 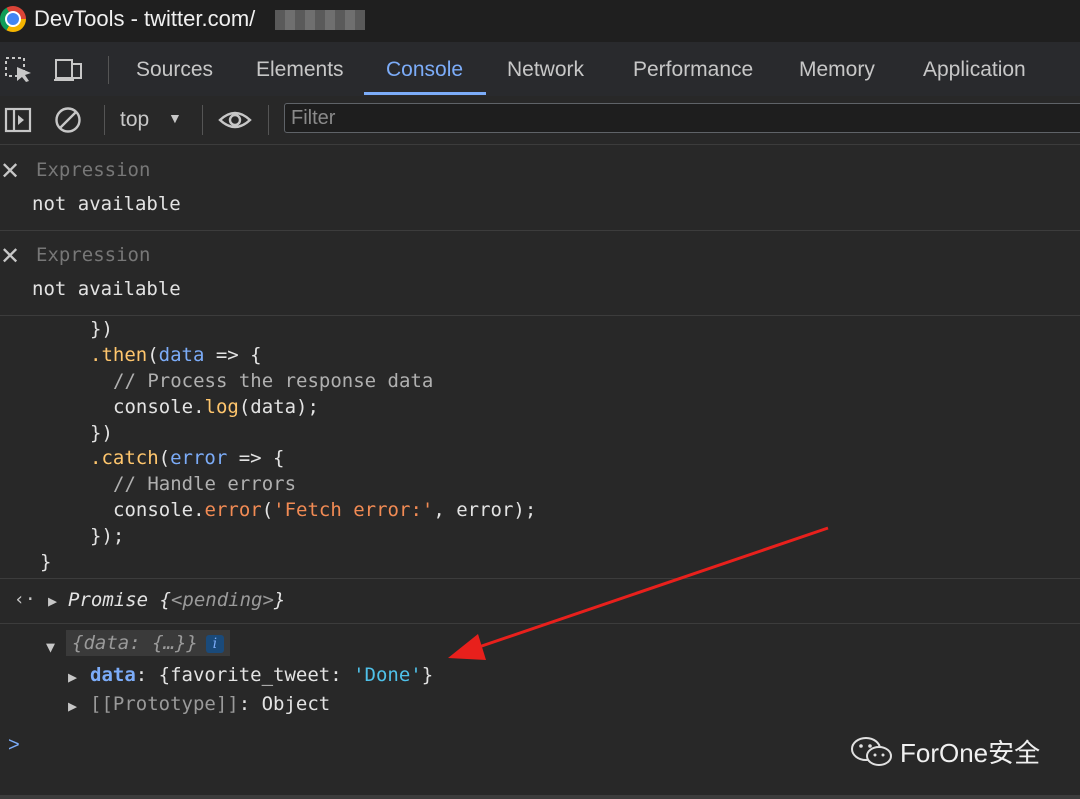 What do you see at coordinates (159, 600) in the screenshot?
I see `promise-brace: {` at bounding box center [159, 600].